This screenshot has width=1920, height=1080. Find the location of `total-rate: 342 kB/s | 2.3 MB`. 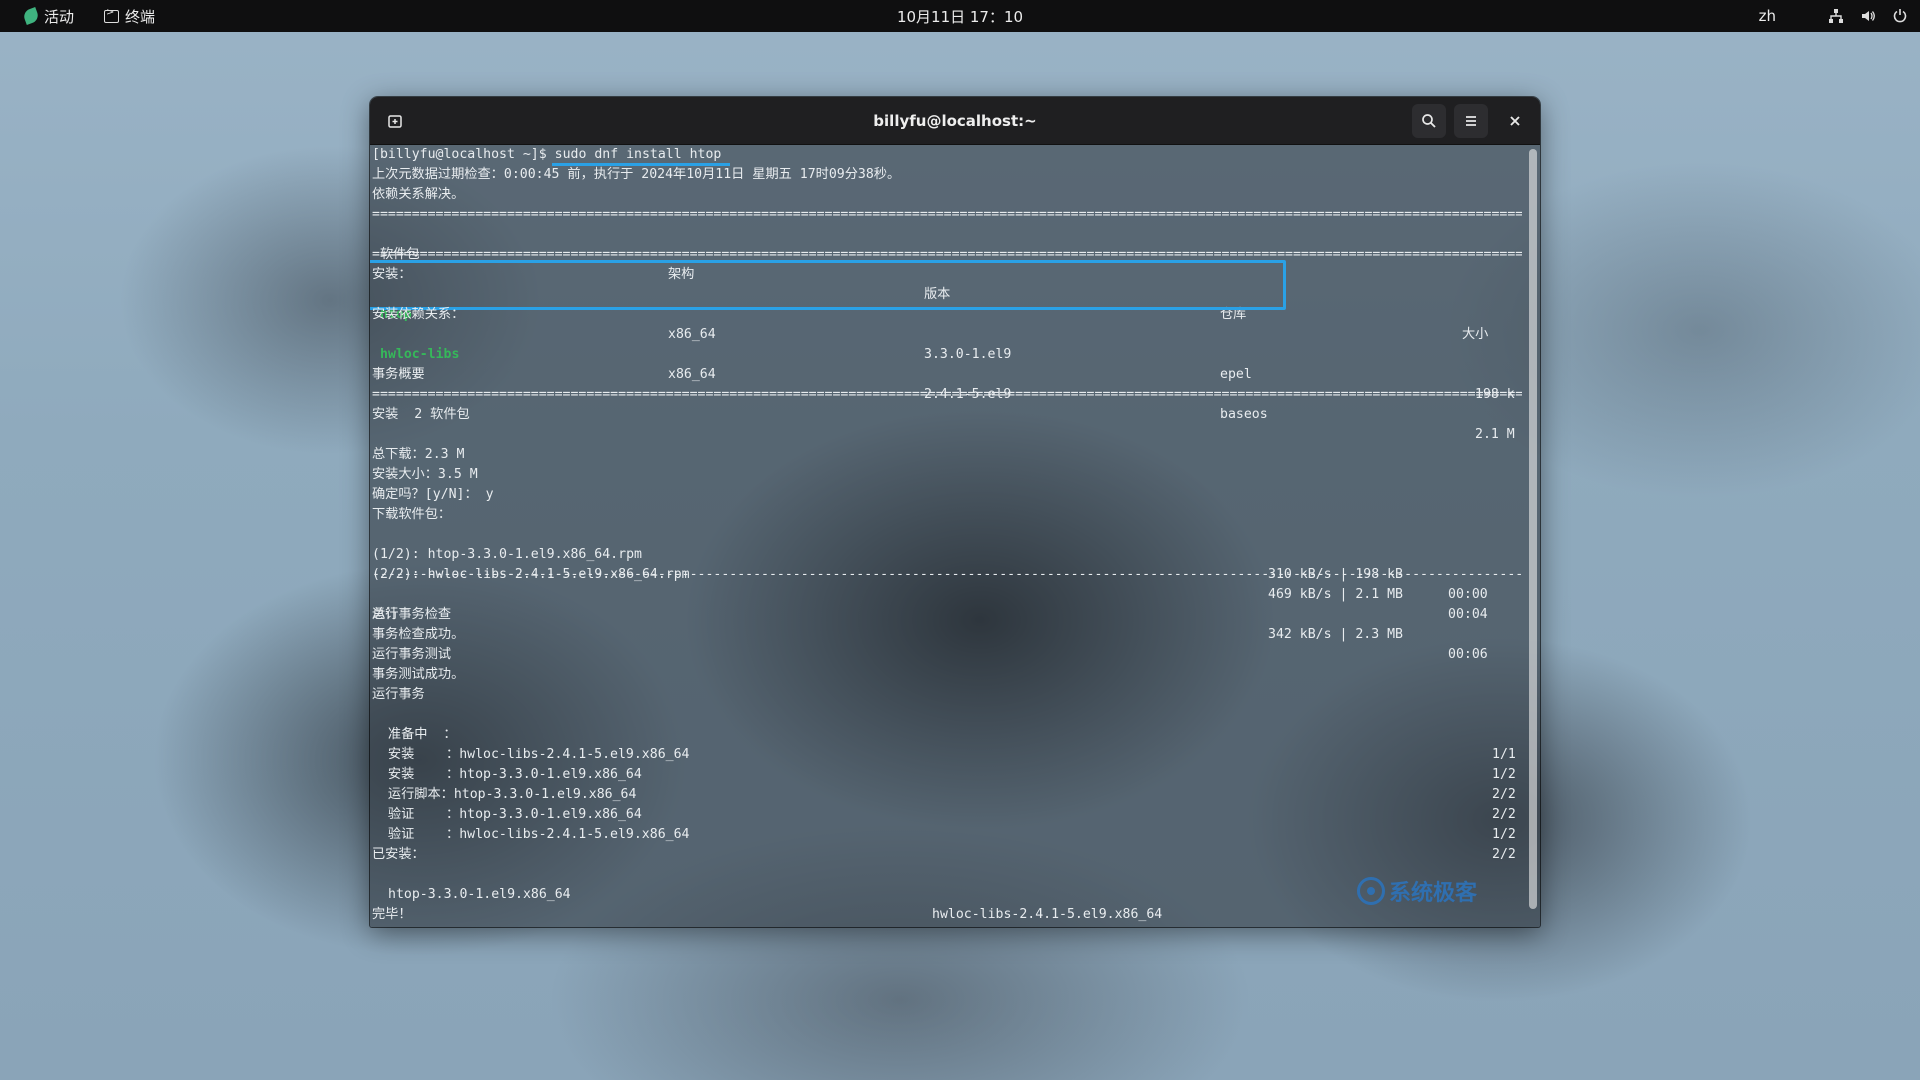

total-rate: 342 kB/s | 2.3 MB is located at coordinates (1335, 634).